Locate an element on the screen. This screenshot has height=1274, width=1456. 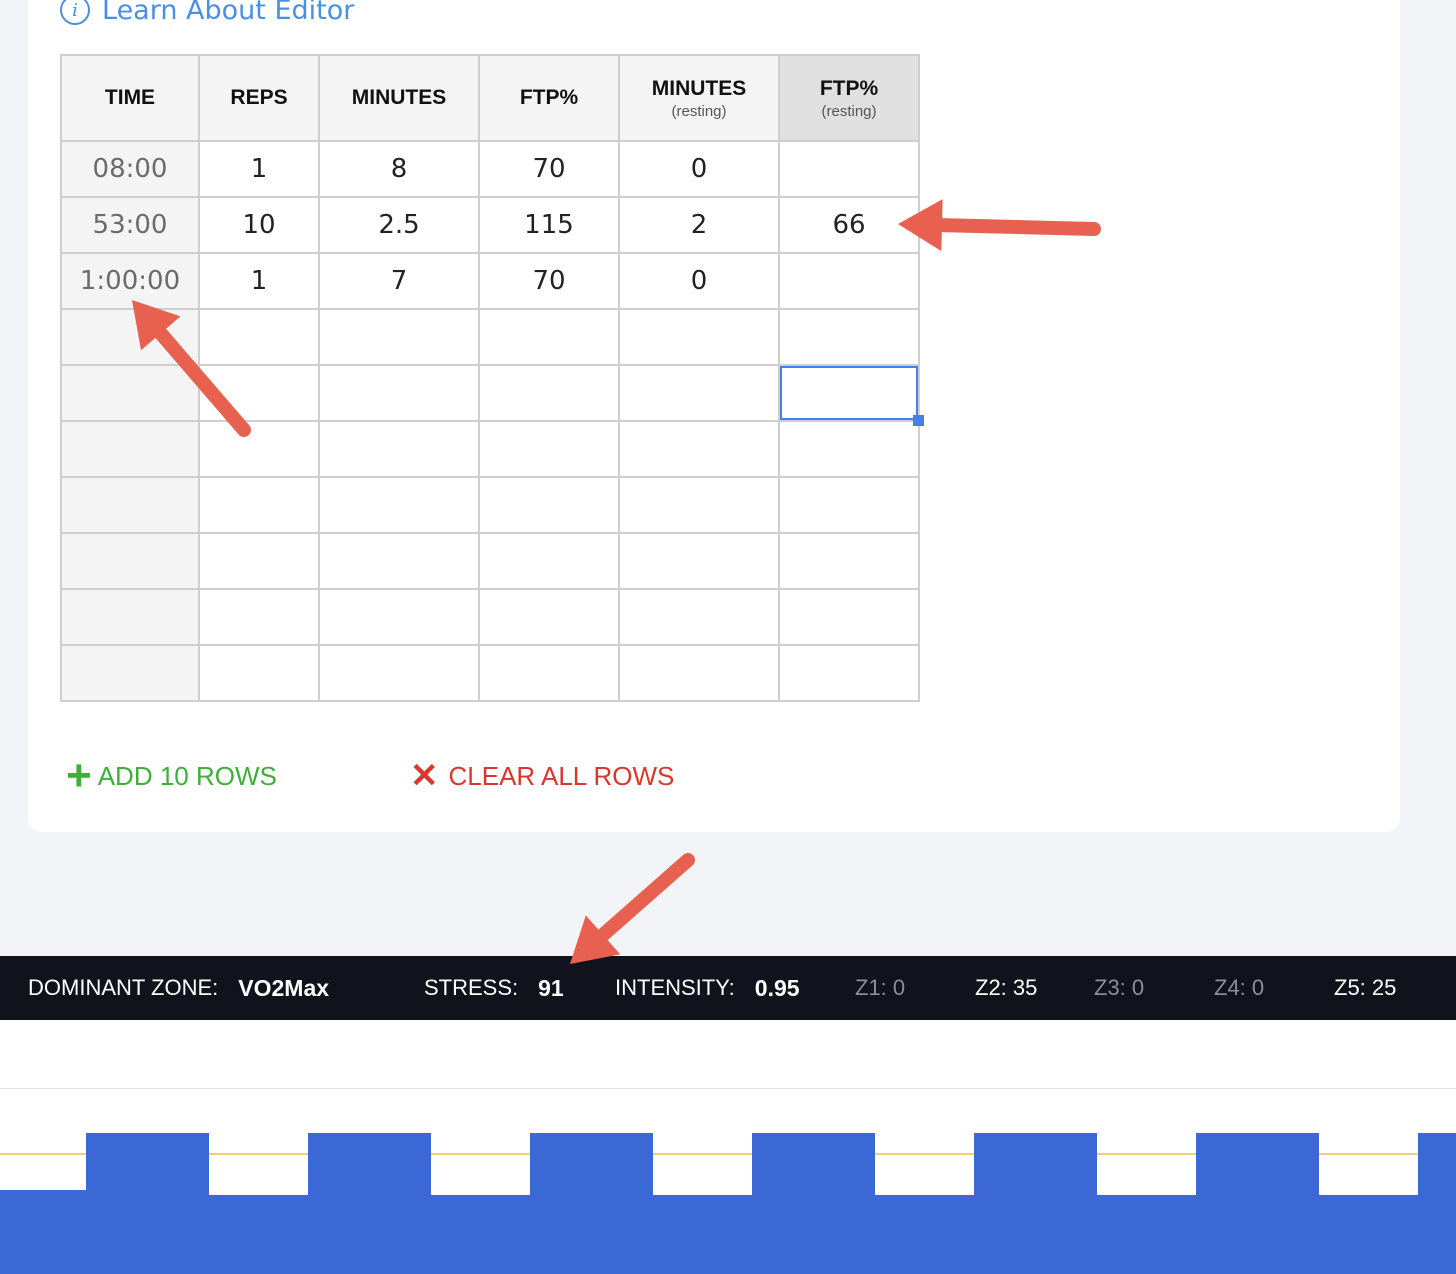
add-10-rows-button: + ADD 10 ROWS is located at coordinates (171, 776).